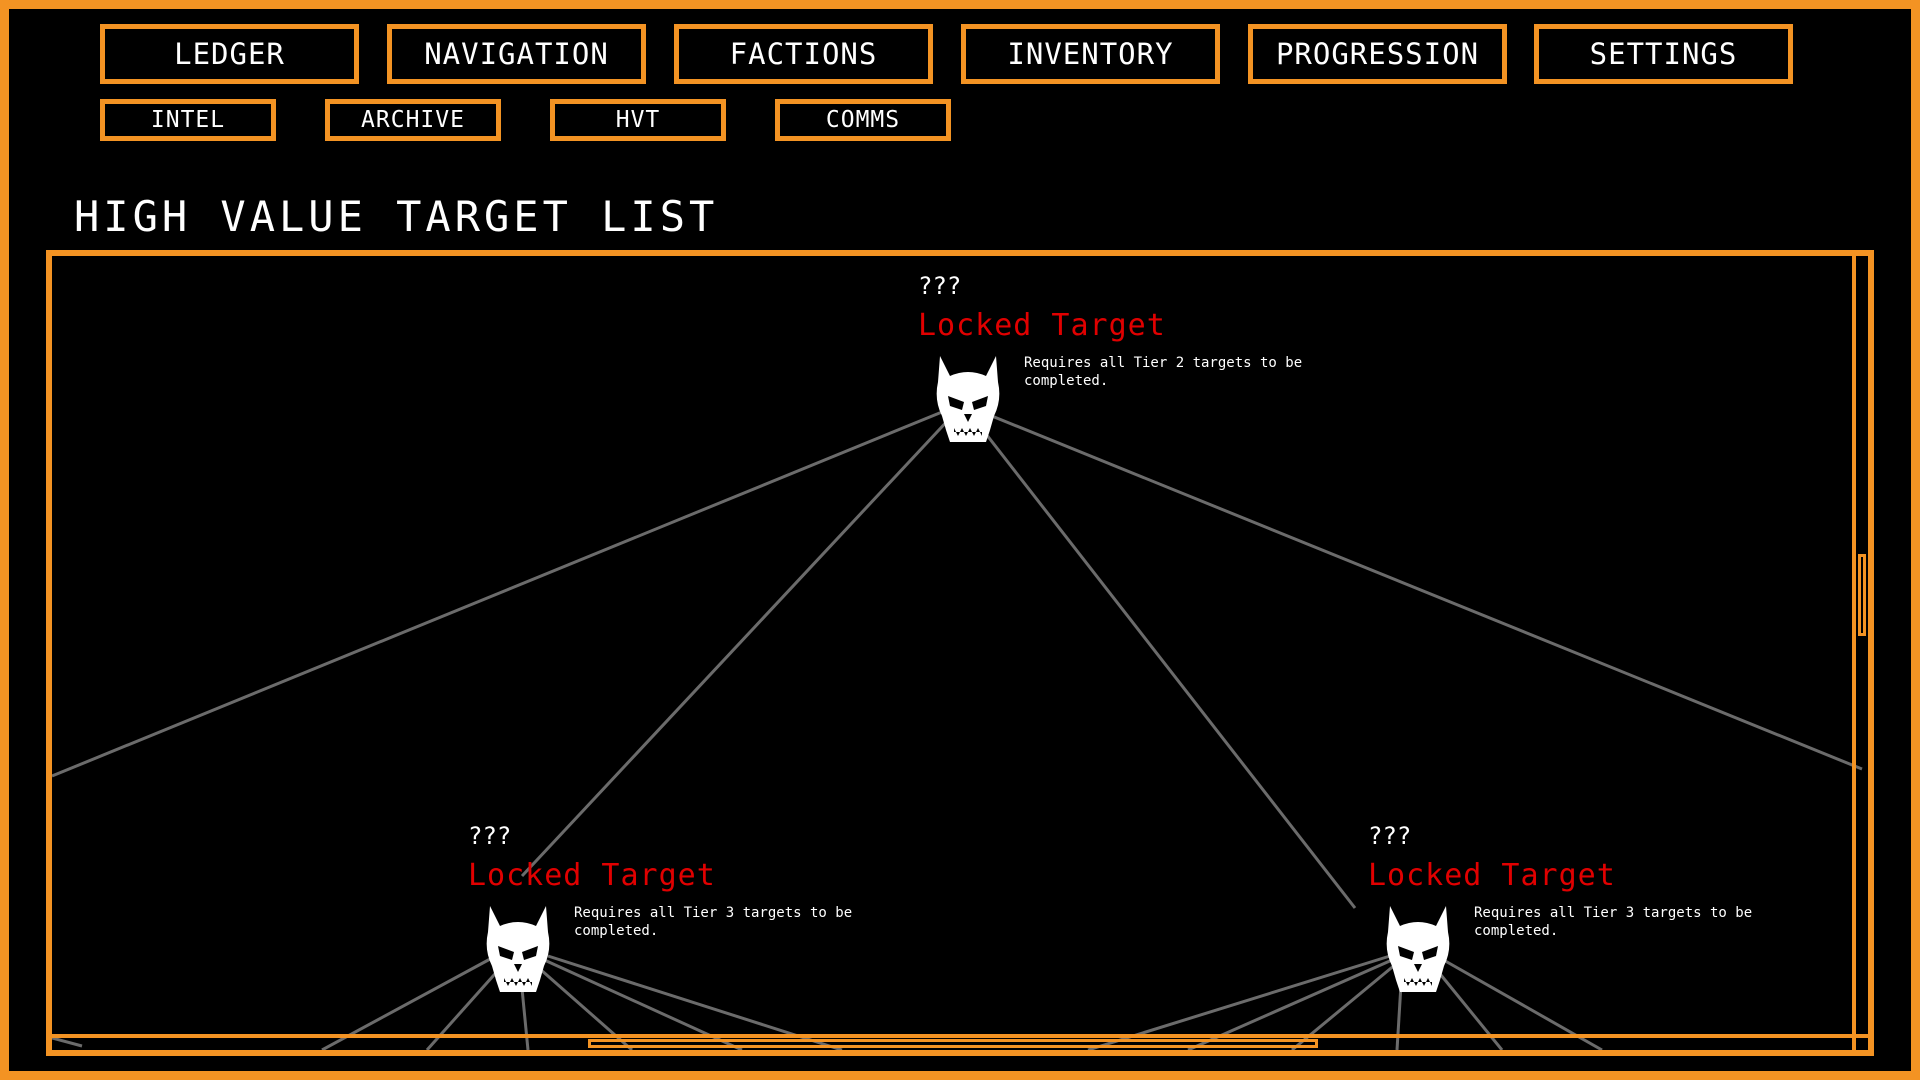  Describe the element at coordinates (1377, 54) in the screenshot. I see `tab-progression: PROGRESSION` at that location.